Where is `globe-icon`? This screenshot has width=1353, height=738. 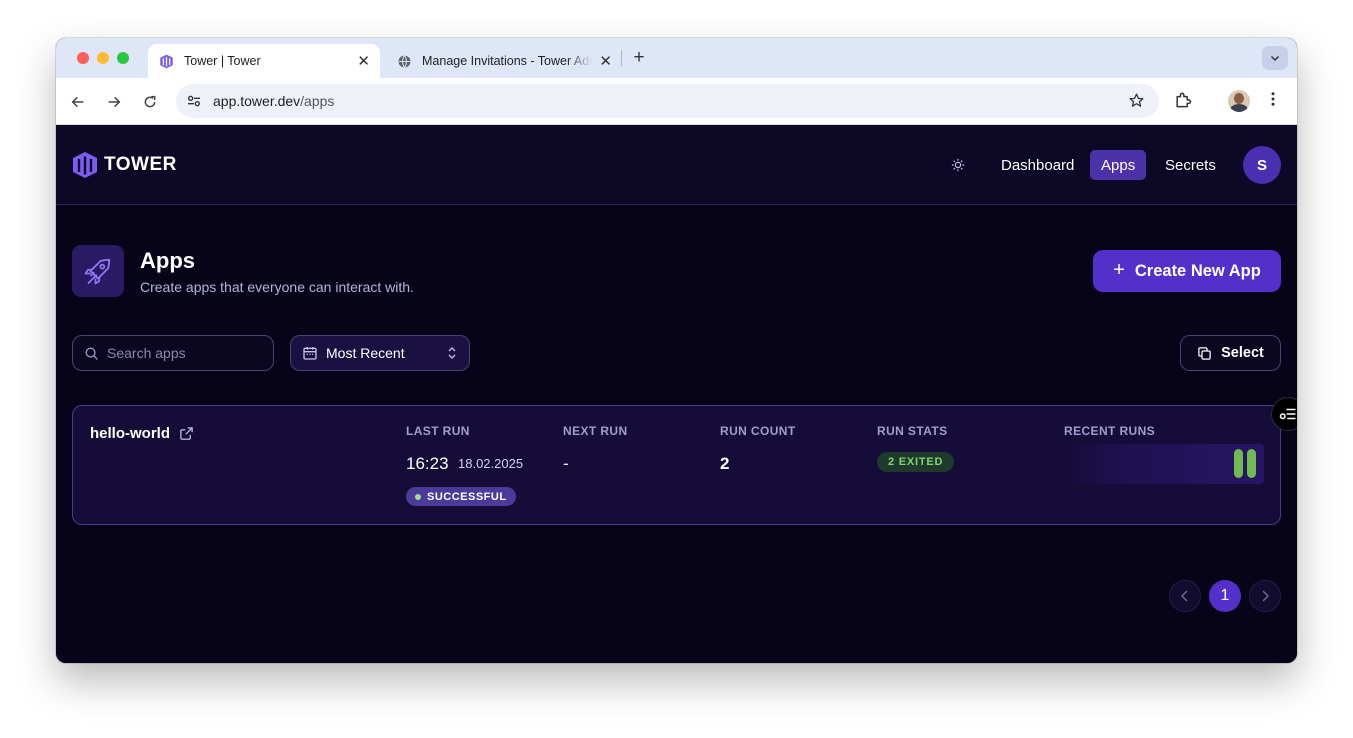
globe-icon is located at coordinates (404, 61).